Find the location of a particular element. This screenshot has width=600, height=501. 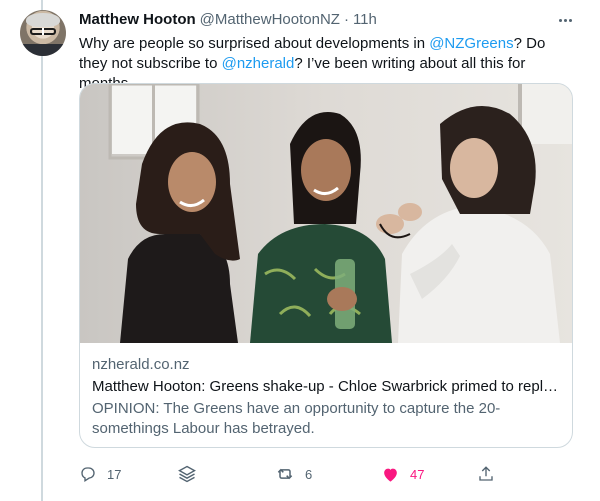

avatar-shirt is located at coordinates (43, 50).